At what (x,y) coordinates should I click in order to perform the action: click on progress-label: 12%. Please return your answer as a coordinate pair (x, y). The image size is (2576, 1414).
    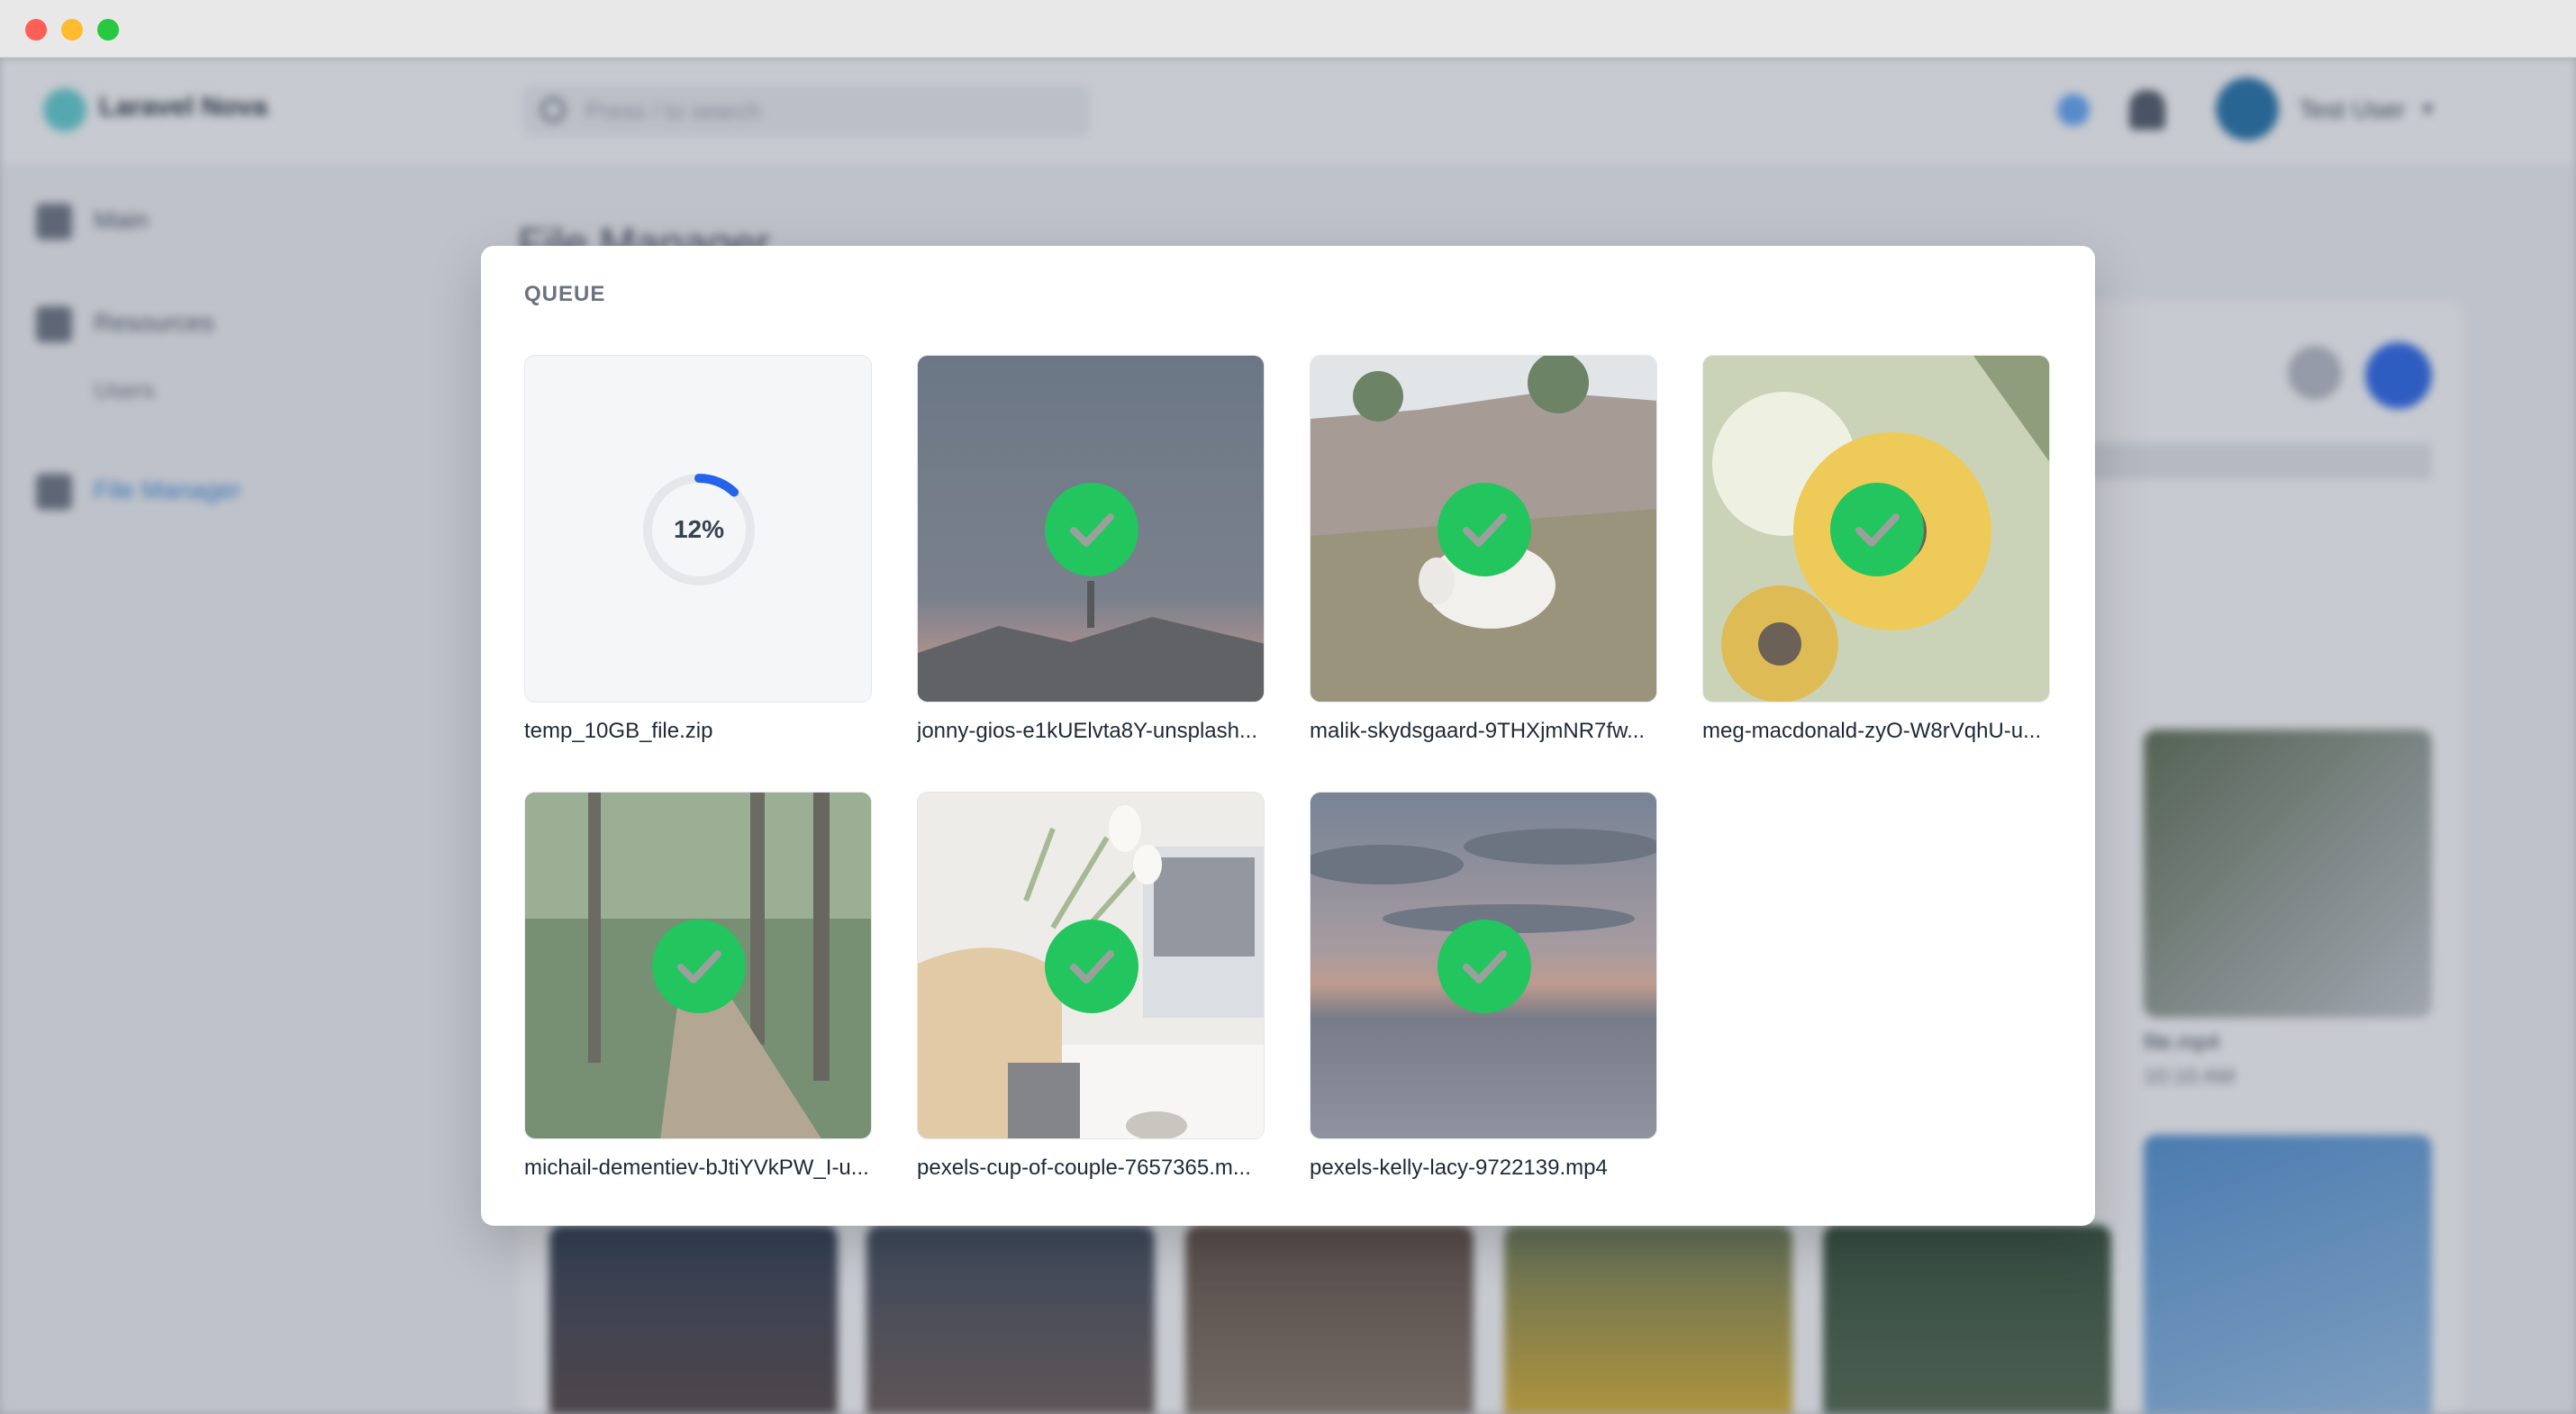
    Looking at the image, I should click on (699, 529).